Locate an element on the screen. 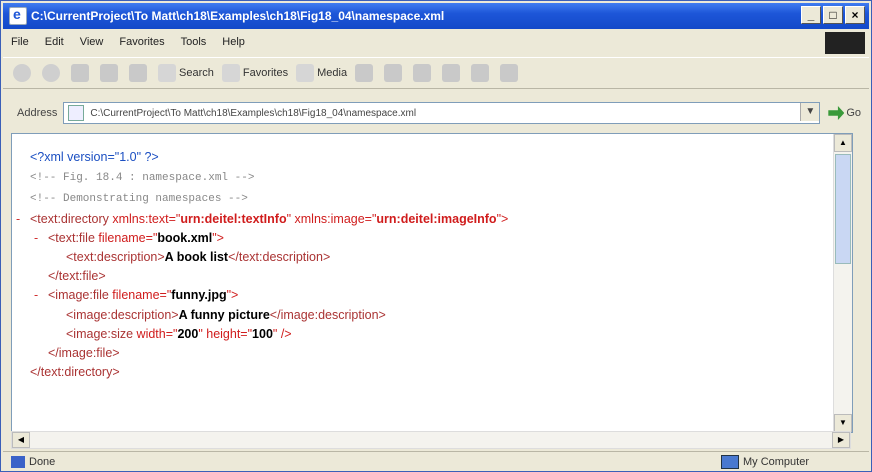  security-zone: My Computer is located at coordinates (775, 462).